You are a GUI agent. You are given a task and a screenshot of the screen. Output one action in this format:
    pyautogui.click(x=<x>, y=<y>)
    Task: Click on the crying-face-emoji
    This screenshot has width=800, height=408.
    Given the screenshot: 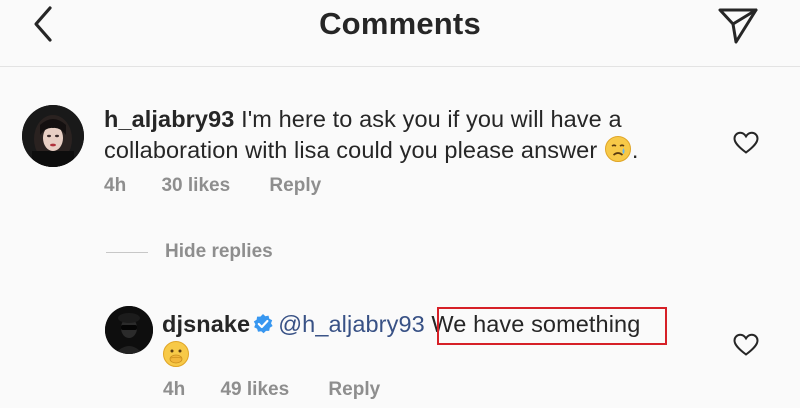 What is the action you would take?
    pyautogui.click(x=617, y=149)
    